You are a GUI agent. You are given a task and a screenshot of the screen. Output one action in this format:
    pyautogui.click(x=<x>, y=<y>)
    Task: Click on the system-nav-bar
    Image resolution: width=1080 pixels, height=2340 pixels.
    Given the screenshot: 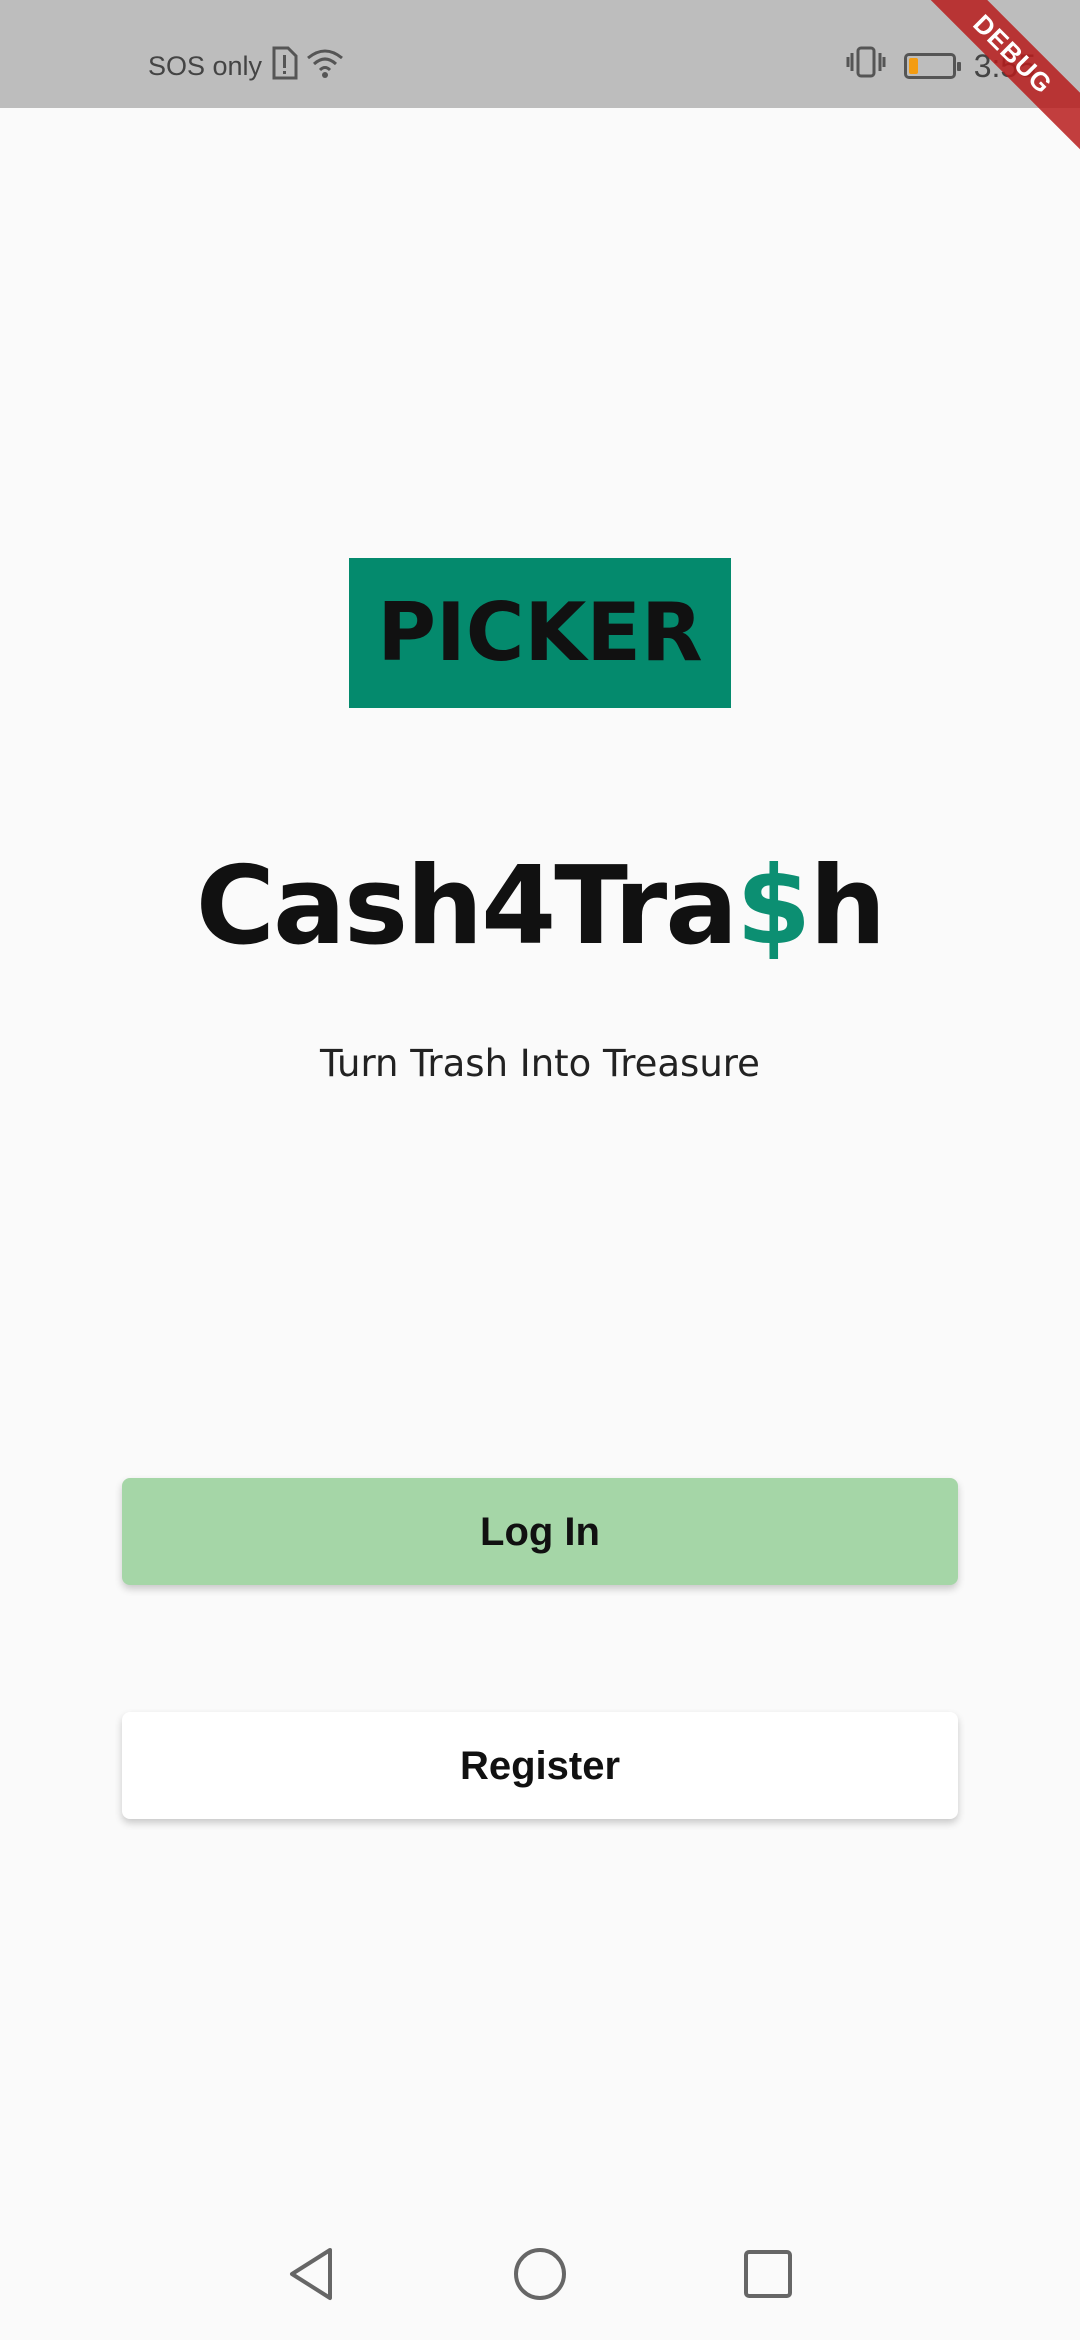 What is the action you would take?
    pyautogui.click(x=540, y=2277)
    